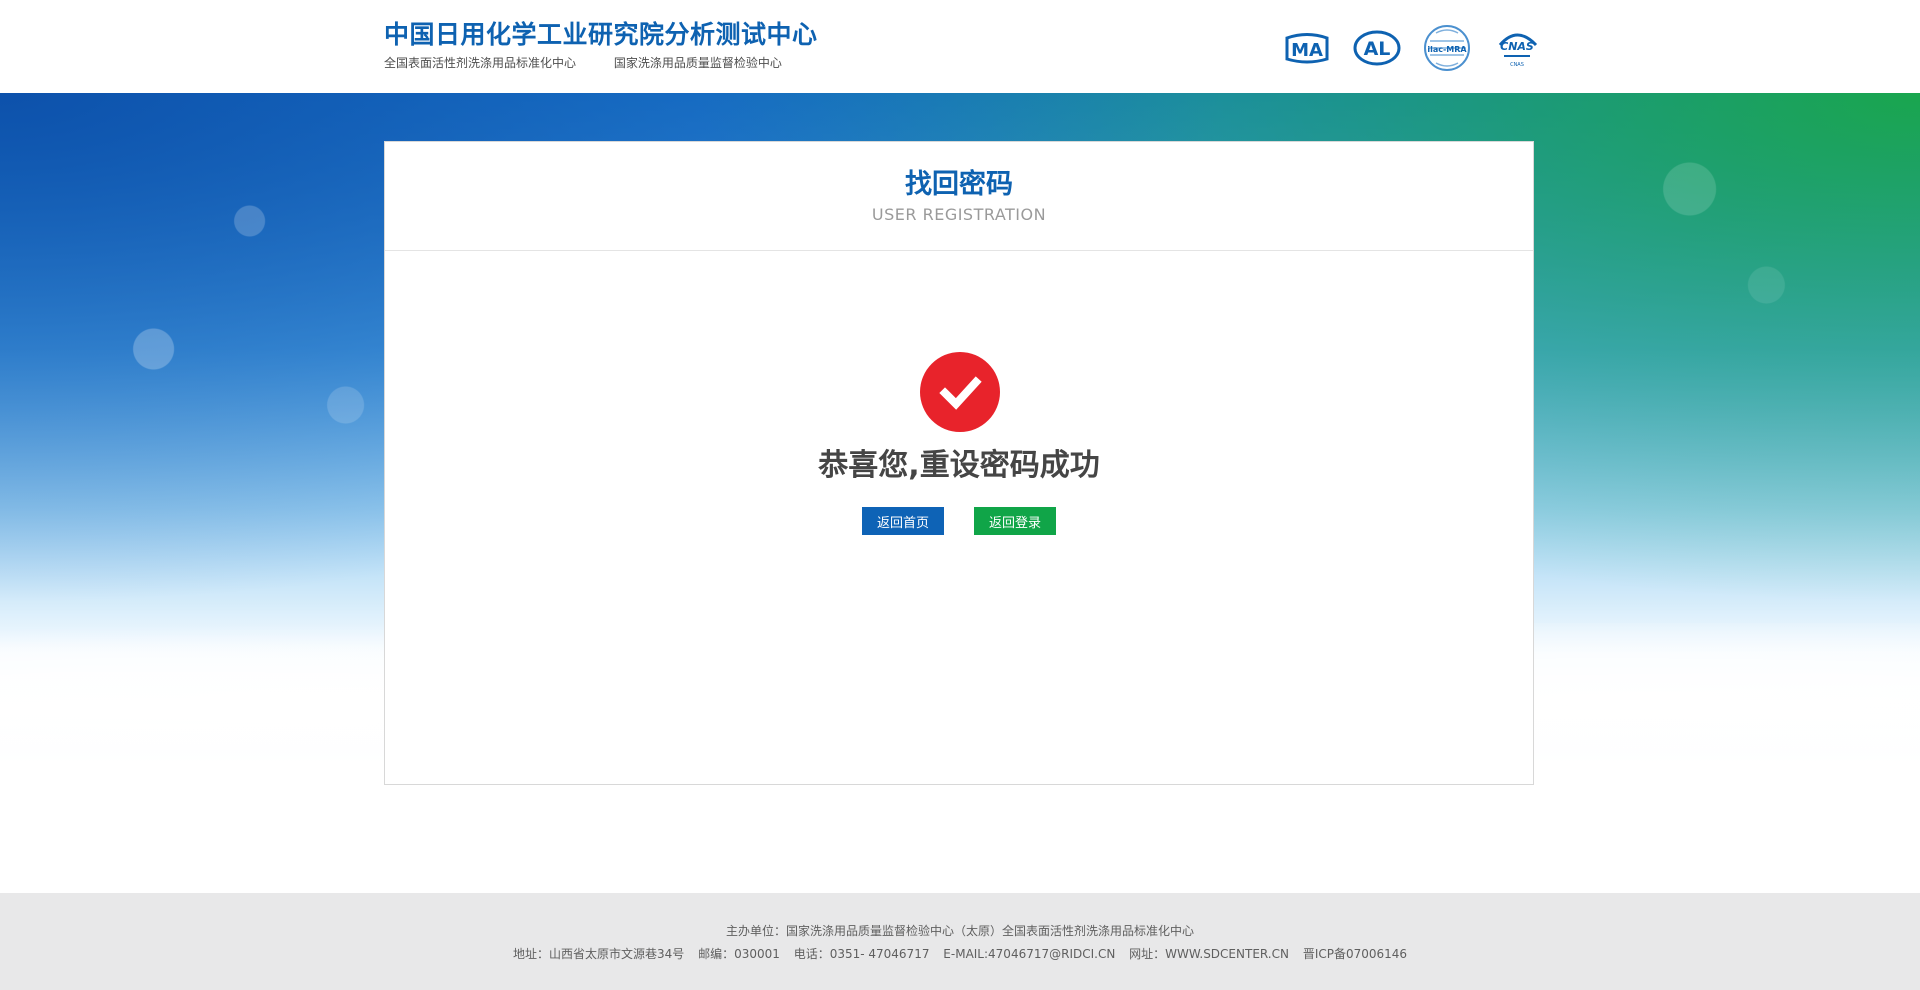 Image resolution: width=1920 pixels, height=990 pixels. What do you see at coordinates (959, 215) in the screenshot?
I see `page-subtitle: USER REGISTRATION` at bounding box center [959, 215].